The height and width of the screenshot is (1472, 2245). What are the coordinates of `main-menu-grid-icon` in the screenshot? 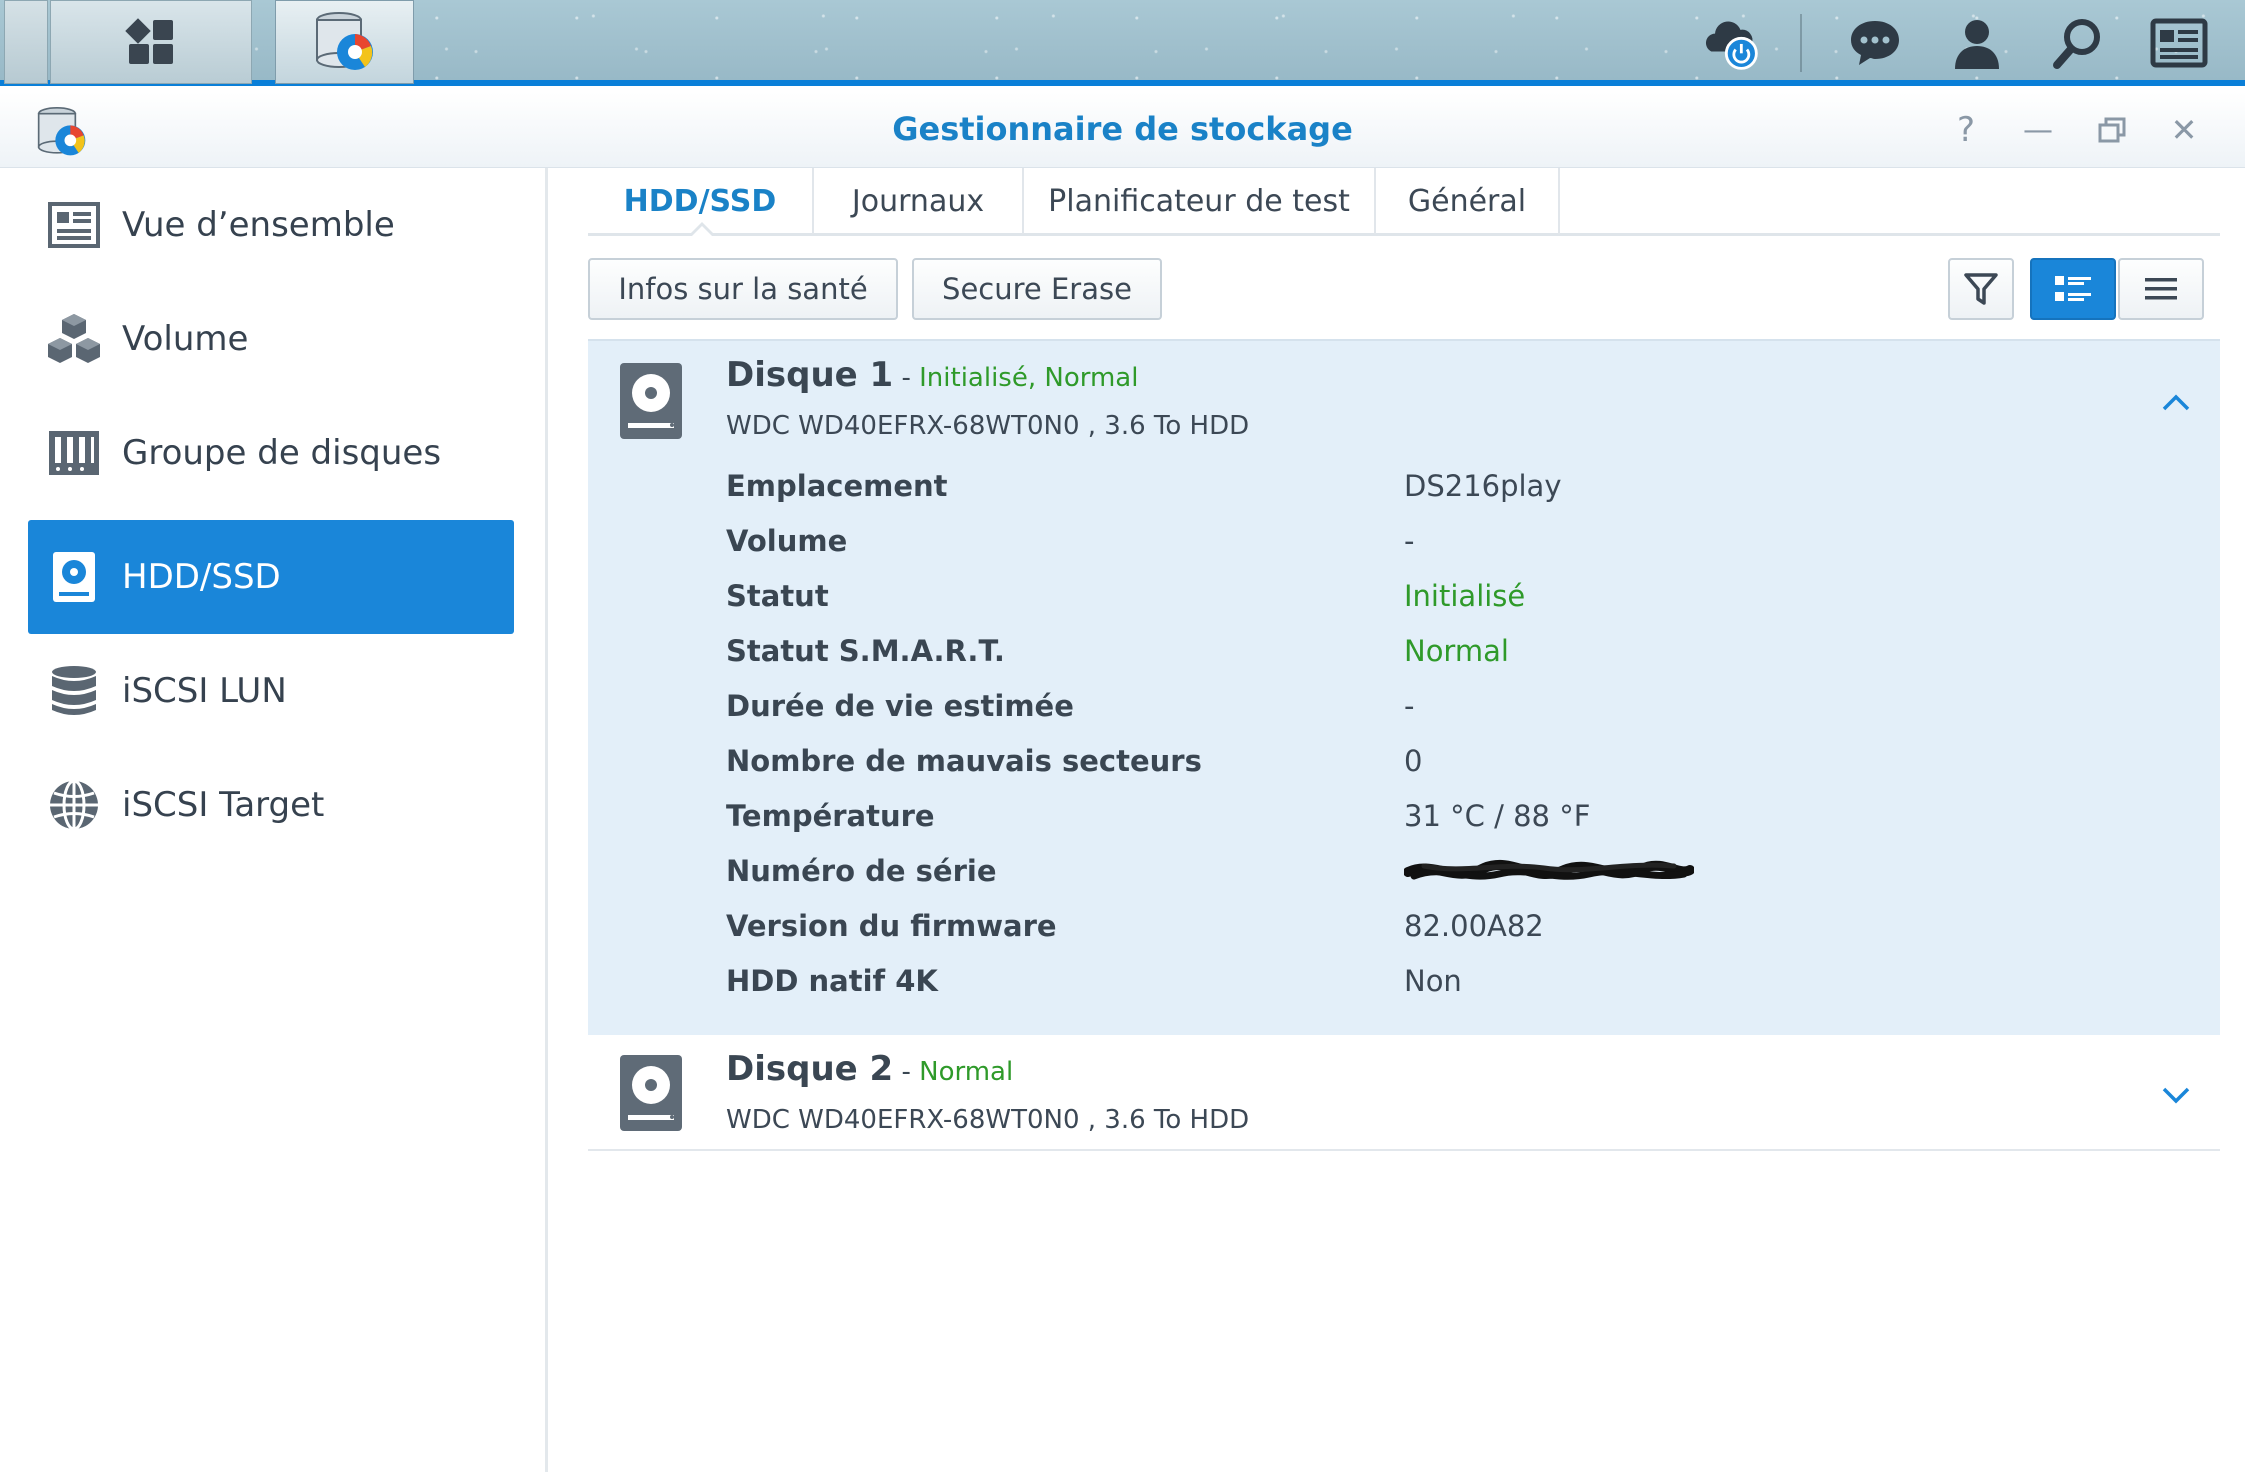 It's located at (149, 41).